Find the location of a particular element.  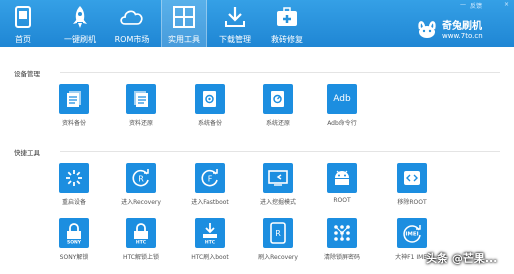

tile-label: 进入Recovery is located at coordinates (141, 202).